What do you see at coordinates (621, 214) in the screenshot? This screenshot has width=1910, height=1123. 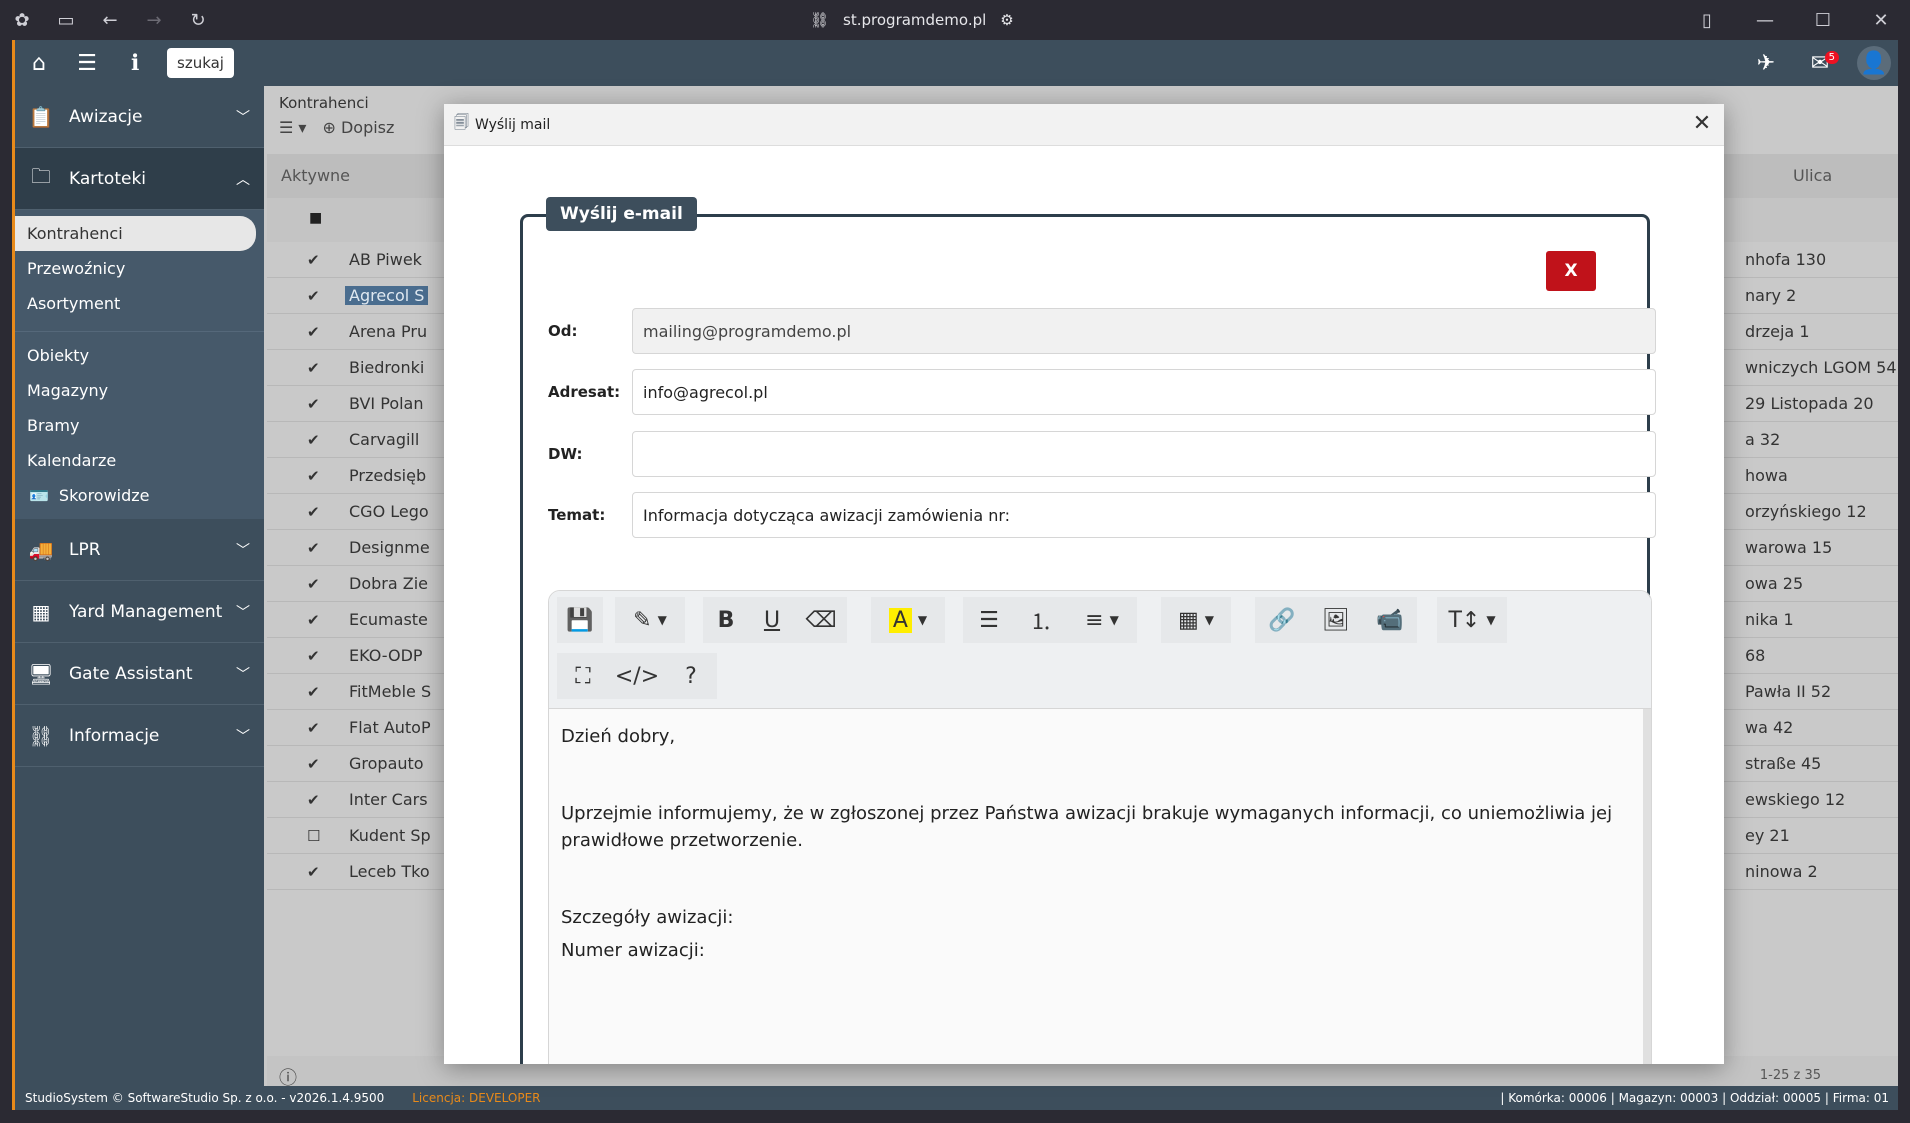 I see `panel-title: Wyślij e-mail` at bounding box center [621, 214].